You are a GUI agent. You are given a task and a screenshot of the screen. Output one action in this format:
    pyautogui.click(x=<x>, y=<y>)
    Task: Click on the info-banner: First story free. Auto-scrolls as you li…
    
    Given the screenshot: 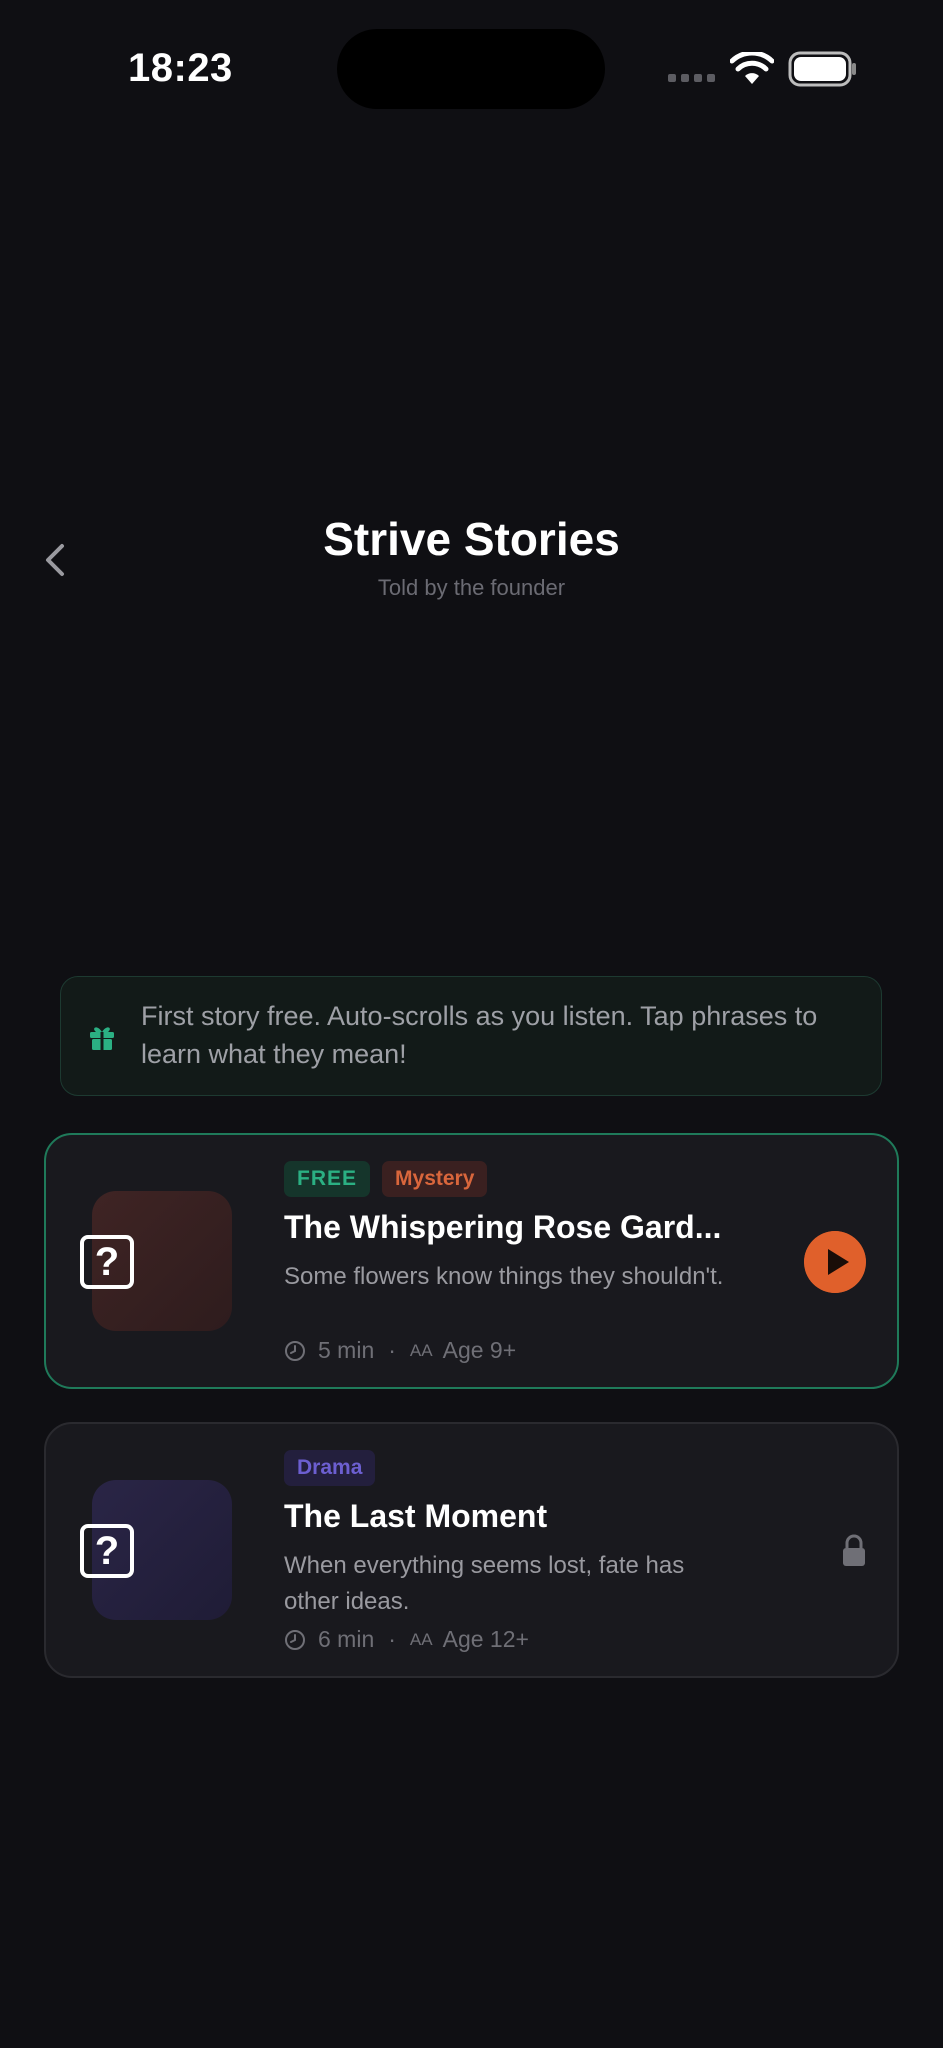 What is the action you would take?
    pyautogui.click(x=471, y=1036)
    